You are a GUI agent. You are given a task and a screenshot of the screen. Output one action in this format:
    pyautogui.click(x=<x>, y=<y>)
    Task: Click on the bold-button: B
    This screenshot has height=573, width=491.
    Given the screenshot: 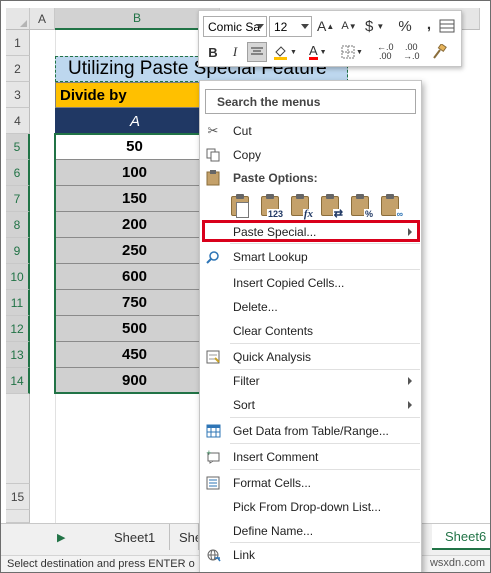 What is the action you would take?
    pyautogui.click(x=213, y=52)
    